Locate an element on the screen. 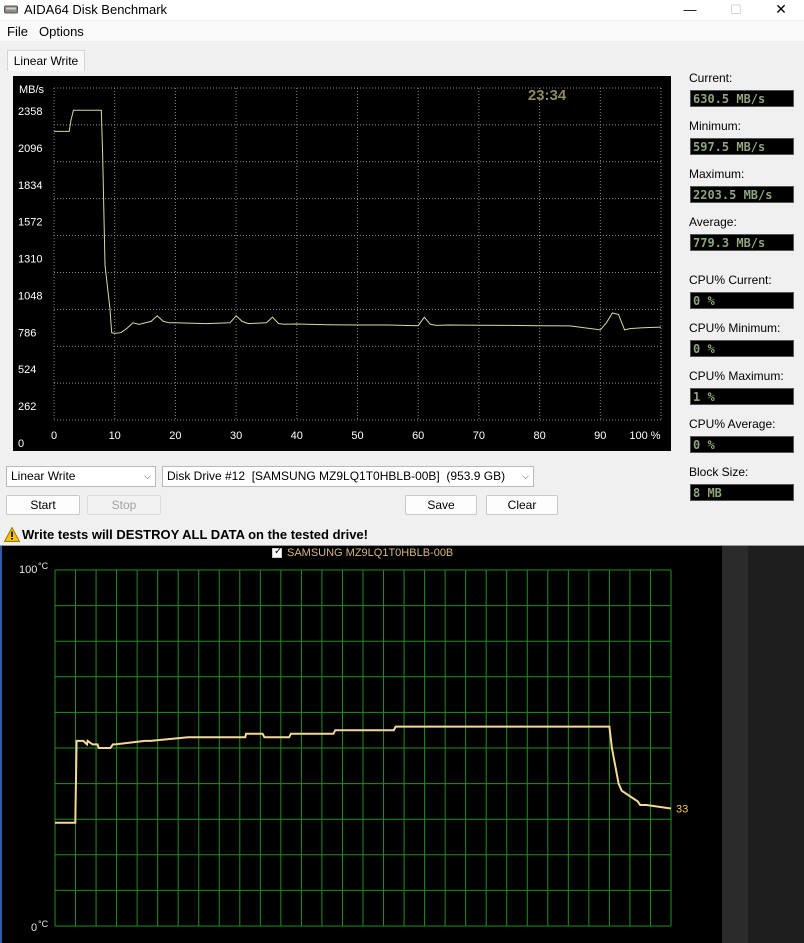  minimize-button: — is located at coordinates (690, 10).